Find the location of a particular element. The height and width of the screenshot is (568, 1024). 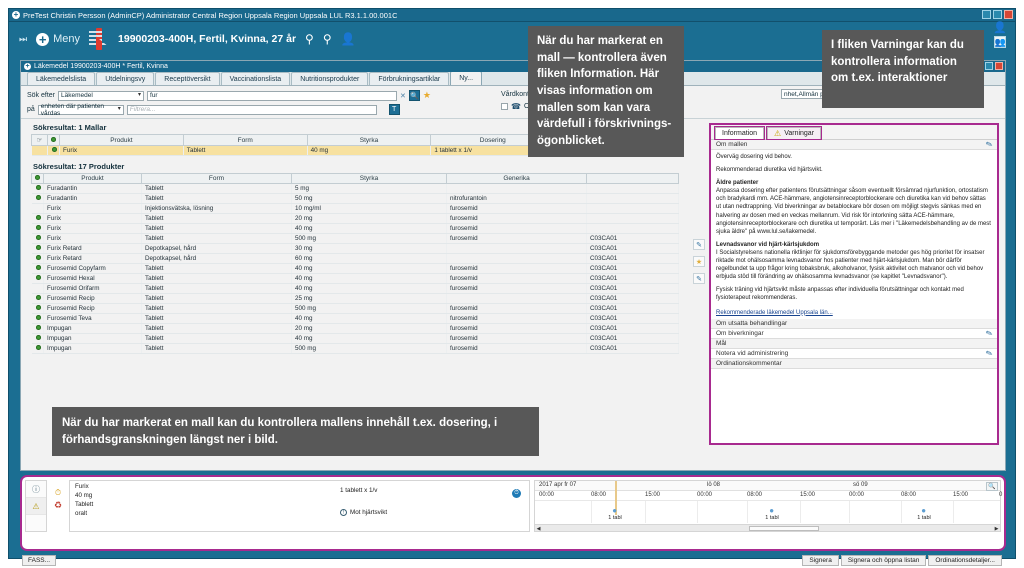

tab-lakemedelslista: Läkemedelslista is located at coordinates (61, 78).